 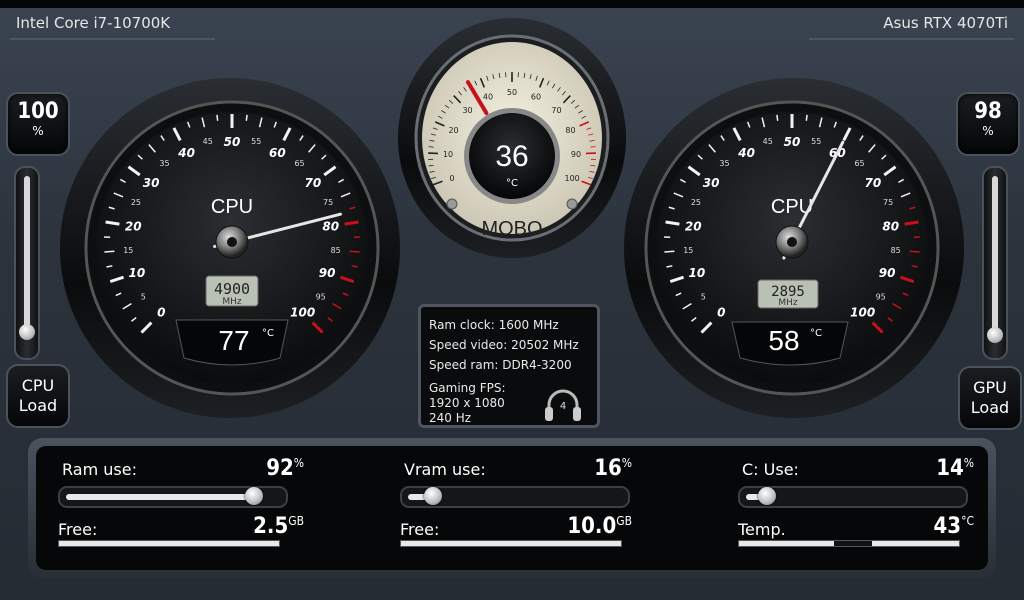 What do you see at coordinates (512, 183) in the screenshot?
I see `mobo-temp-unit: °C` at bounding box center [512, 183].